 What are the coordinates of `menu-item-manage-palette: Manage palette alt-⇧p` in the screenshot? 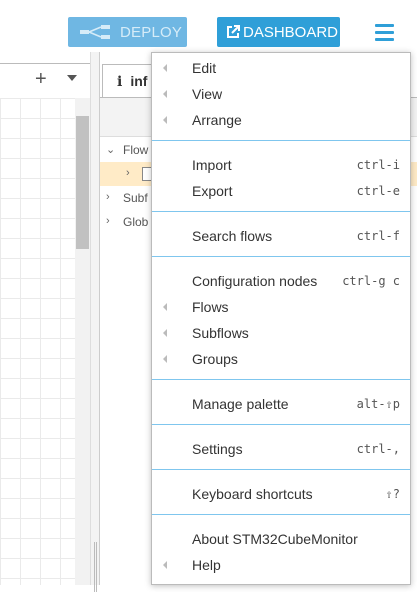 It's located at (281, 404).